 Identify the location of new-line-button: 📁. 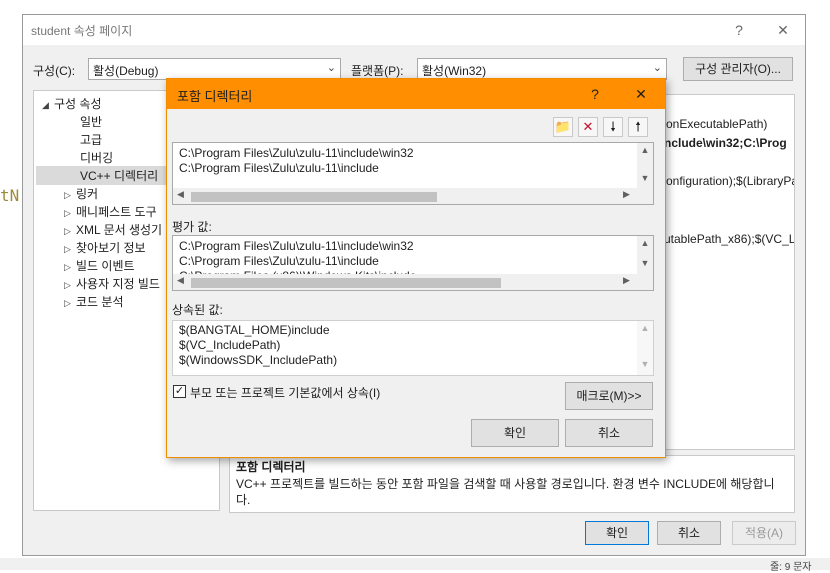
(563, 127).